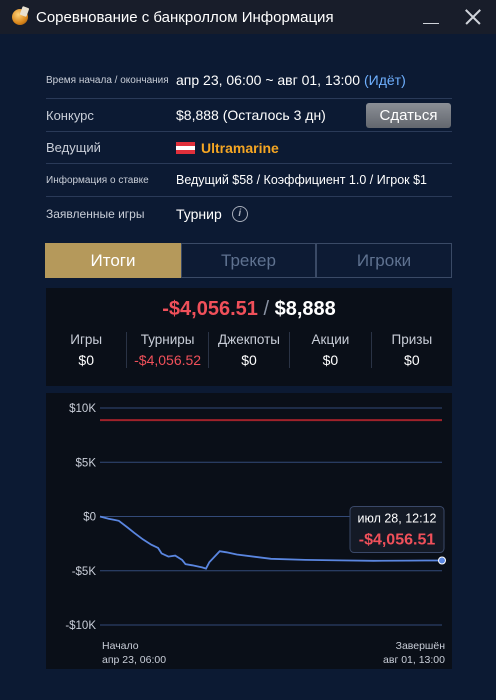 This screenshot has width=496, height=700. What do you see at coordinates (113, 260) in the screenshot?
I see `tab-summary: Итоги` at bounding box center [113, 260].